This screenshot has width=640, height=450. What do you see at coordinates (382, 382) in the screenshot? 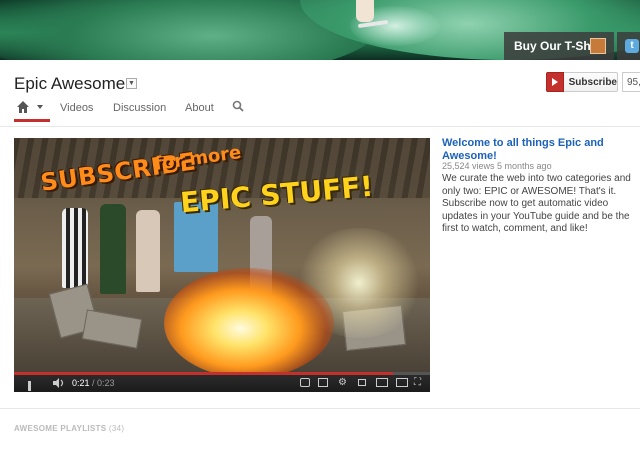
I see `large-player-icon` at bounding box center [382, 382].